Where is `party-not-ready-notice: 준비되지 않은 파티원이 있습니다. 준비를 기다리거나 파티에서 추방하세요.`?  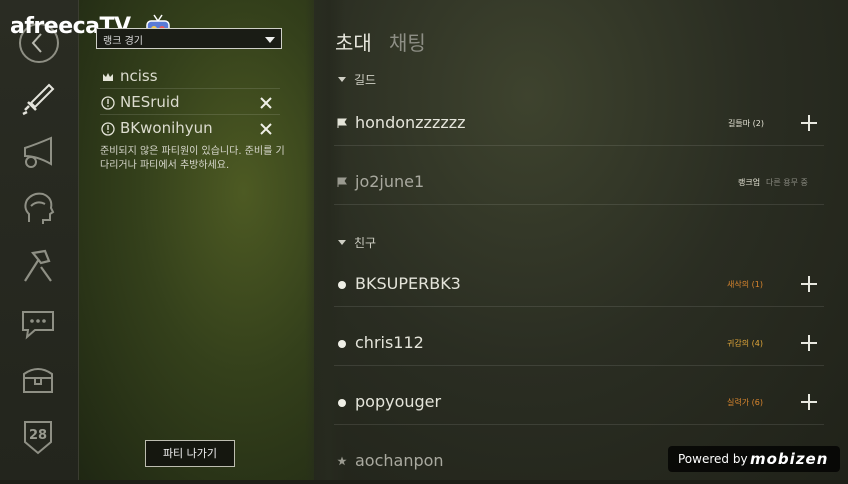 party-not-ready-notice: 준비되지 않은 파티원이 있습니다. 준비를 기다리거나 파티에서 추방하세요. is located at coordinates (192, 158).